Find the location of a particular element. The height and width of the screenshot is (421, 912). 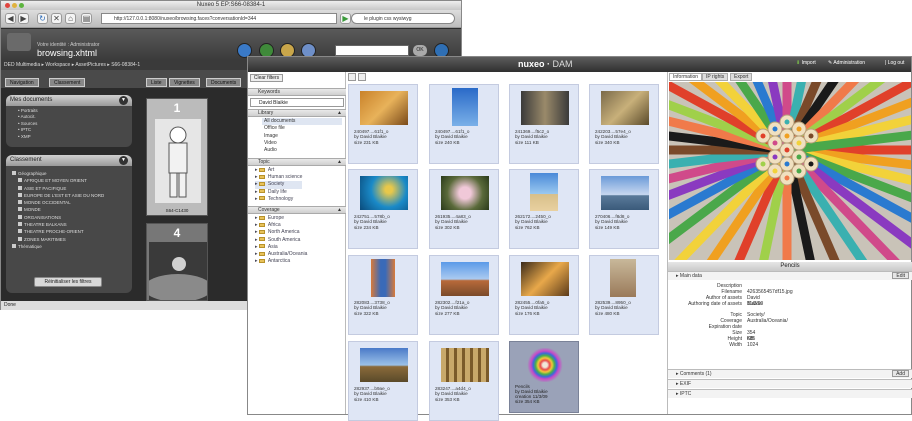

library-item: Image is located at coordinates (303, 136).